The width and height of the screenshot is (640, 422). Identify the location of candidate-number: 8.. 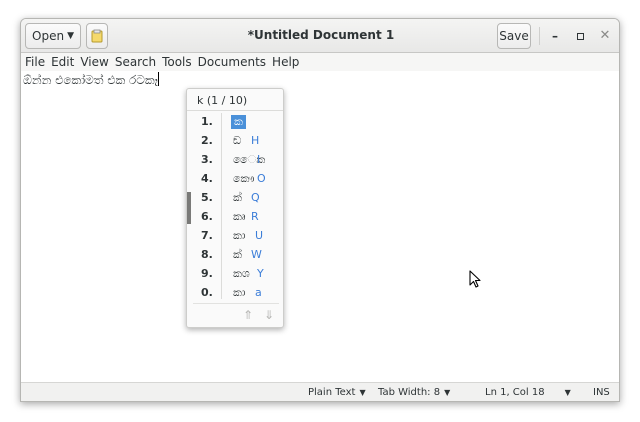
(207, 254).